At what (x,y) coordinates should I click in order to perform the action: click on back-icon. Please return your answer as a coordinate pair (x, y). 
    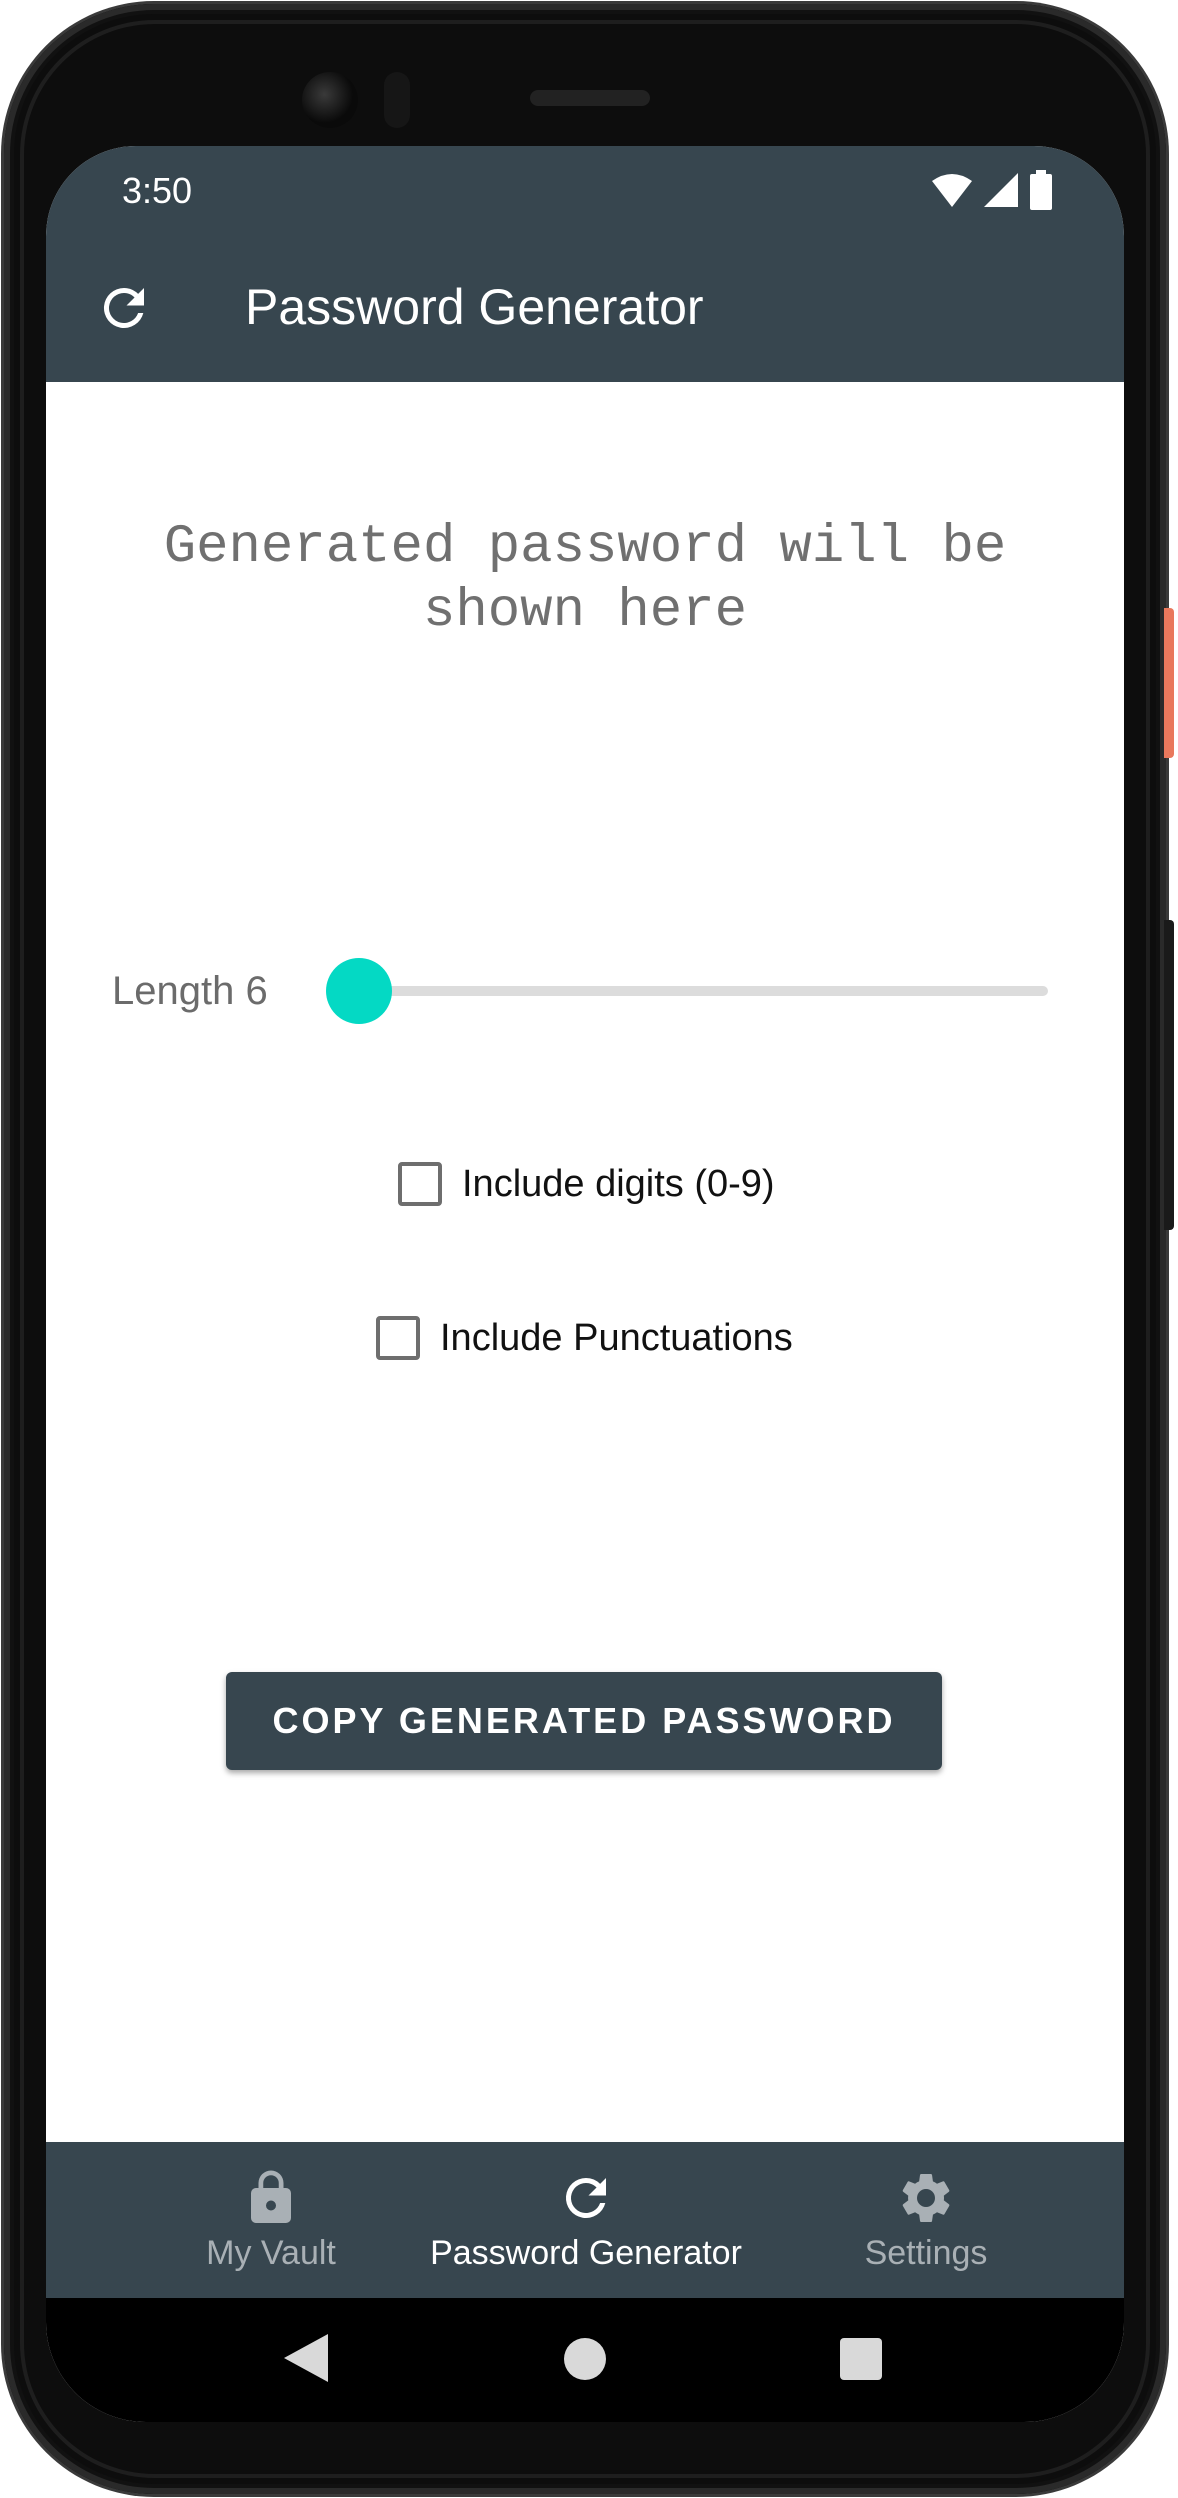
    Looking at the image, I should click on (306, 2358).